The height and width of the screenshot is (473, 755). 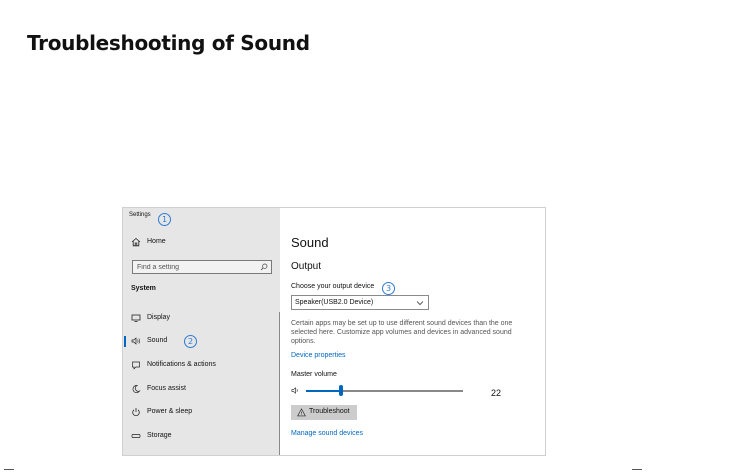 What do you see at coordinates (136, 365) in the screenshot?
I see `notification-icon` at bounding box center [136, 365].